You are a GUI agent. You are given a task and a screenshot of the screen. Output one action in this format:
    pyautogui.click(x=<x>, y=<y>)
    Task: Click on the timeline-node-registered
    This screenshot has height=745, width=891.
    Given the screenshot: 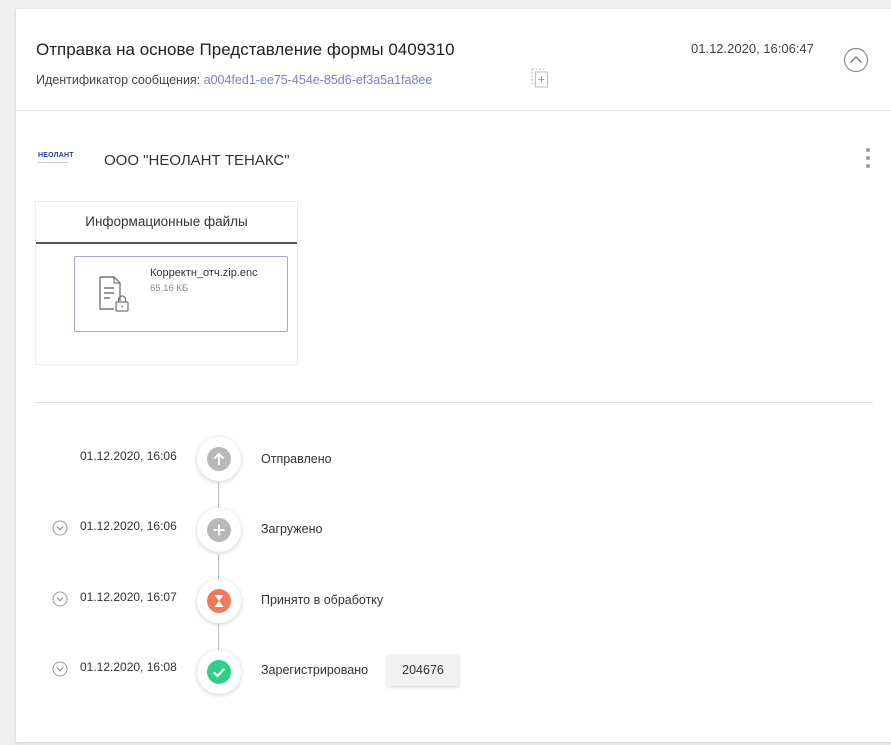 What is the action you would take?
    pyautogui.click(x=219, y=672)
    